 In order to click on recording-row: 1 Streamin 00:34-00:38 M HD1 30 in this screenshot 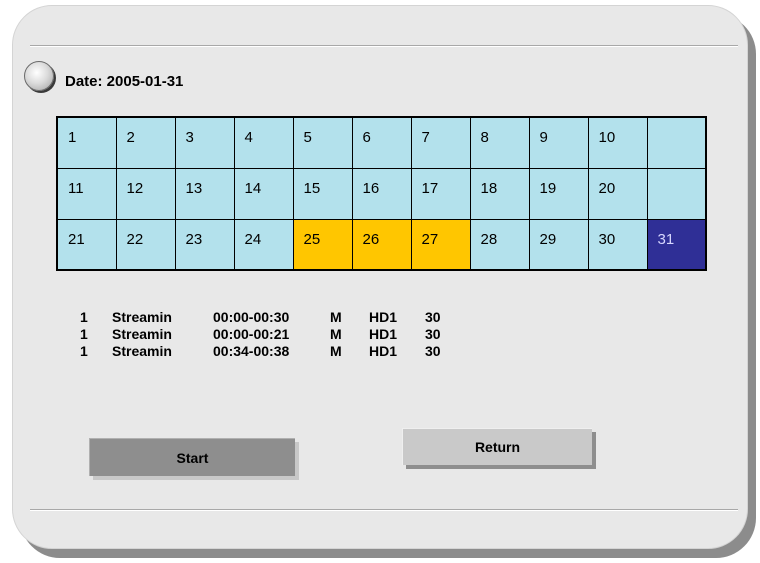, I will do `click(260, 351)`.